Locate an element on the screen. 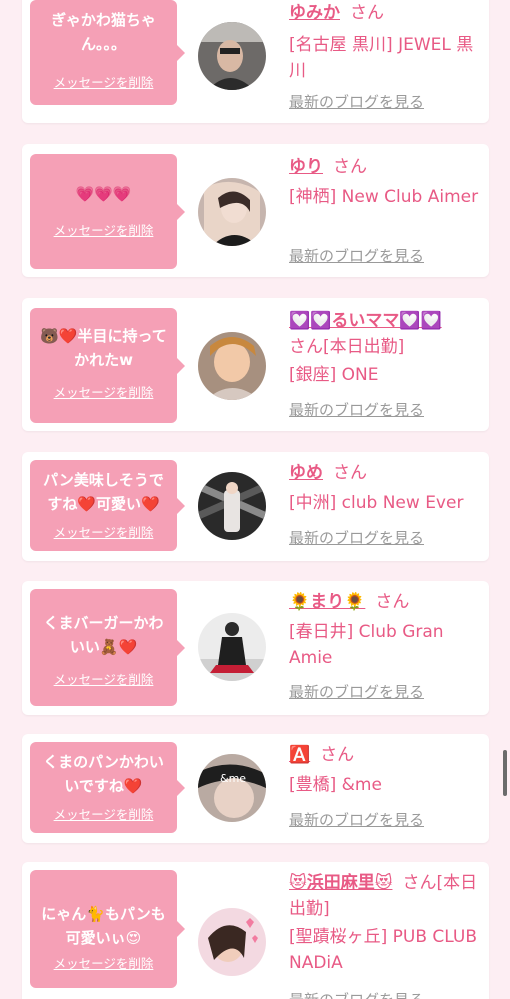 Image resolution: width=510 pixels, height=999 pixels. shop-name: [神栖] New Club Aimer is located at coordinates (384, 197).